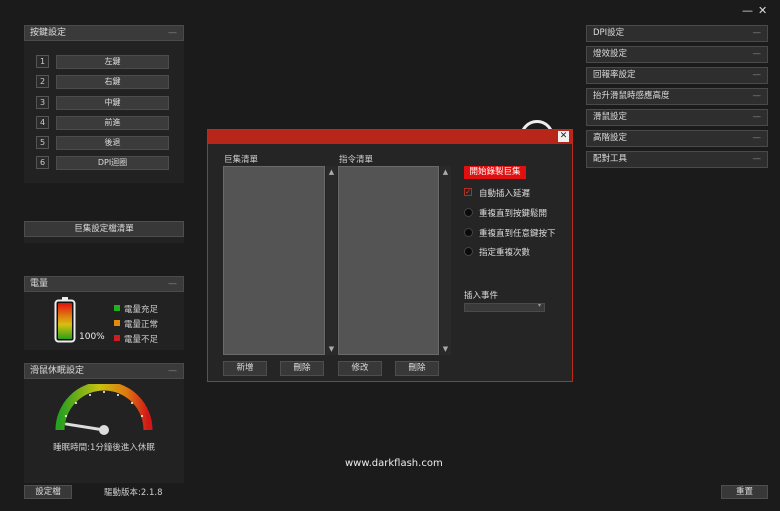 The width and height of the screenshot is (780, 511). Describe the element at coordinates (677, 54) in the screenshot. I see `right-menu-item-2: 燈效設定 —` at that location.